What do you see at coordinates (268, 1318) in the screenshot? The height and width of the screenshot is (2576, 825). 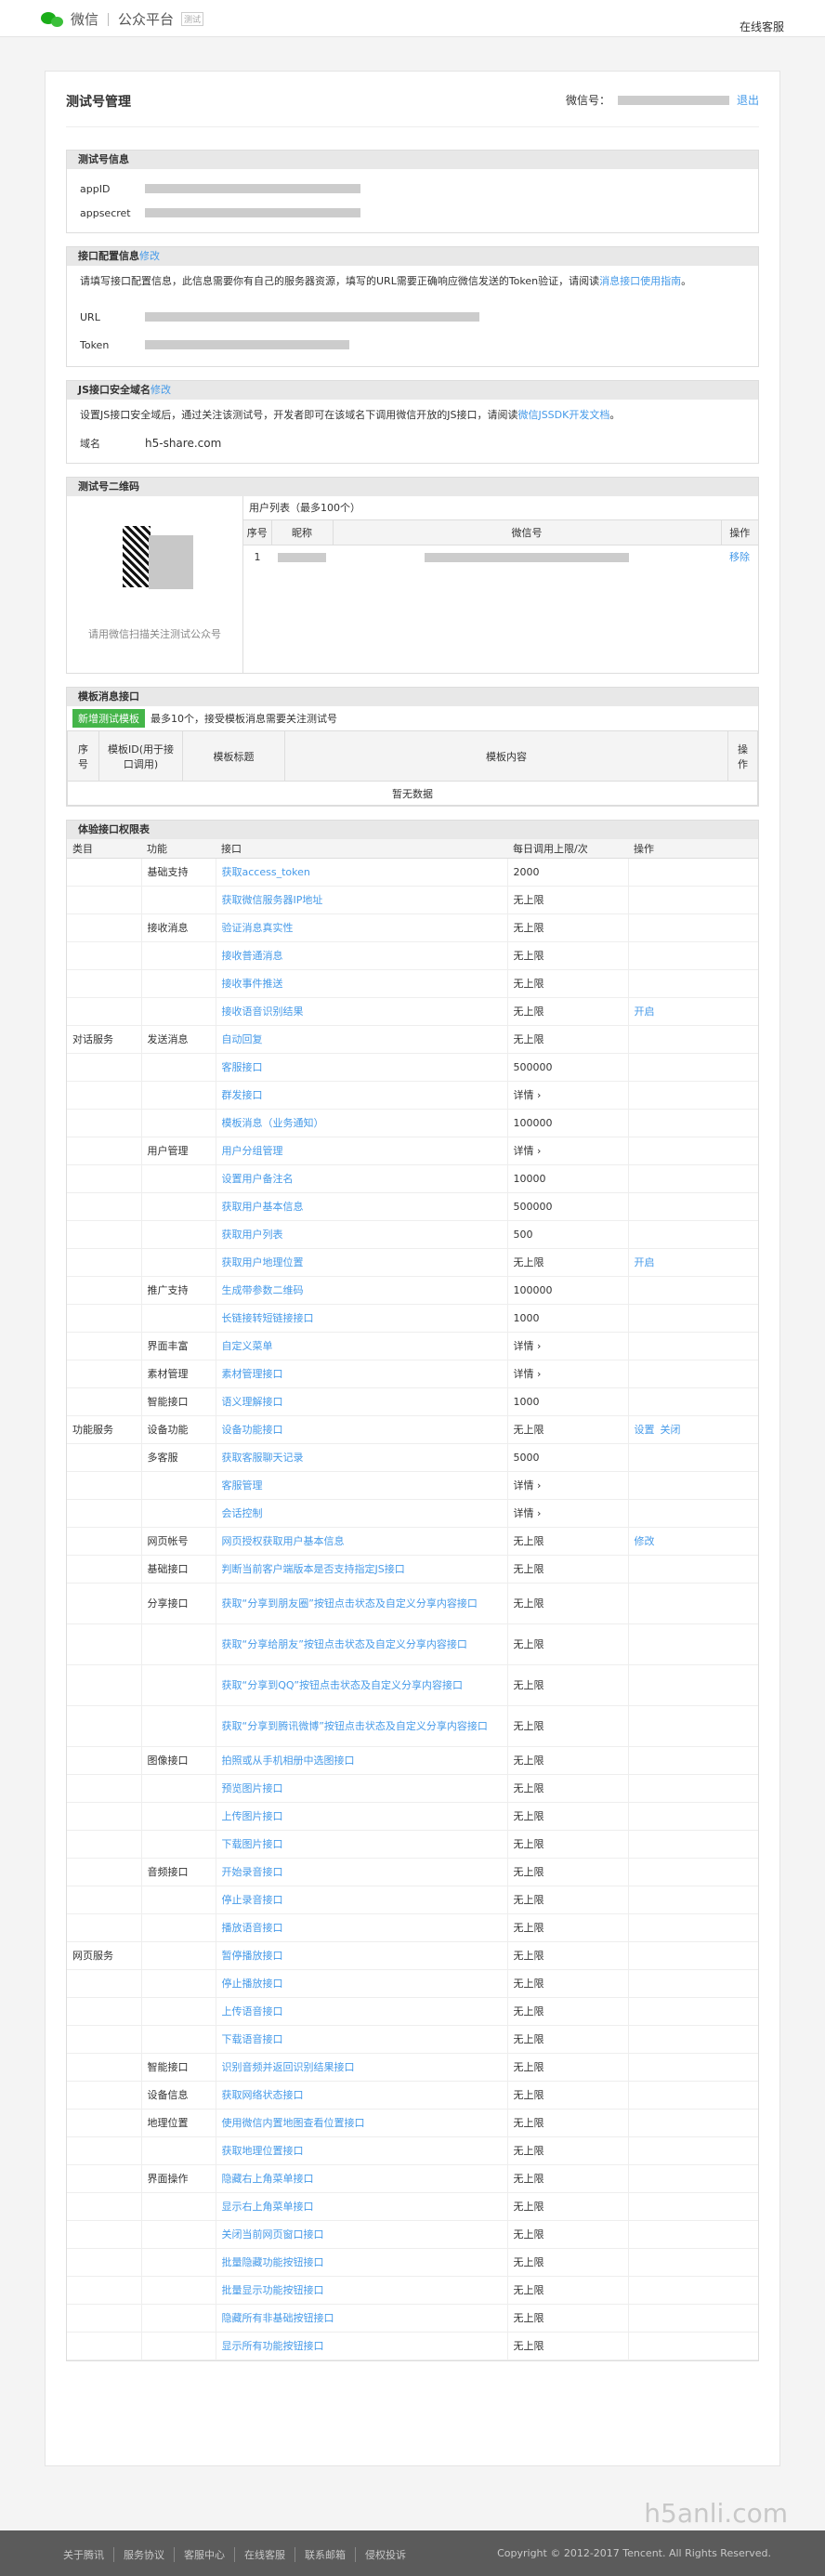 I see `interface-doc-link: 长链接转短链接接口` at bounding box center [268, 1318].